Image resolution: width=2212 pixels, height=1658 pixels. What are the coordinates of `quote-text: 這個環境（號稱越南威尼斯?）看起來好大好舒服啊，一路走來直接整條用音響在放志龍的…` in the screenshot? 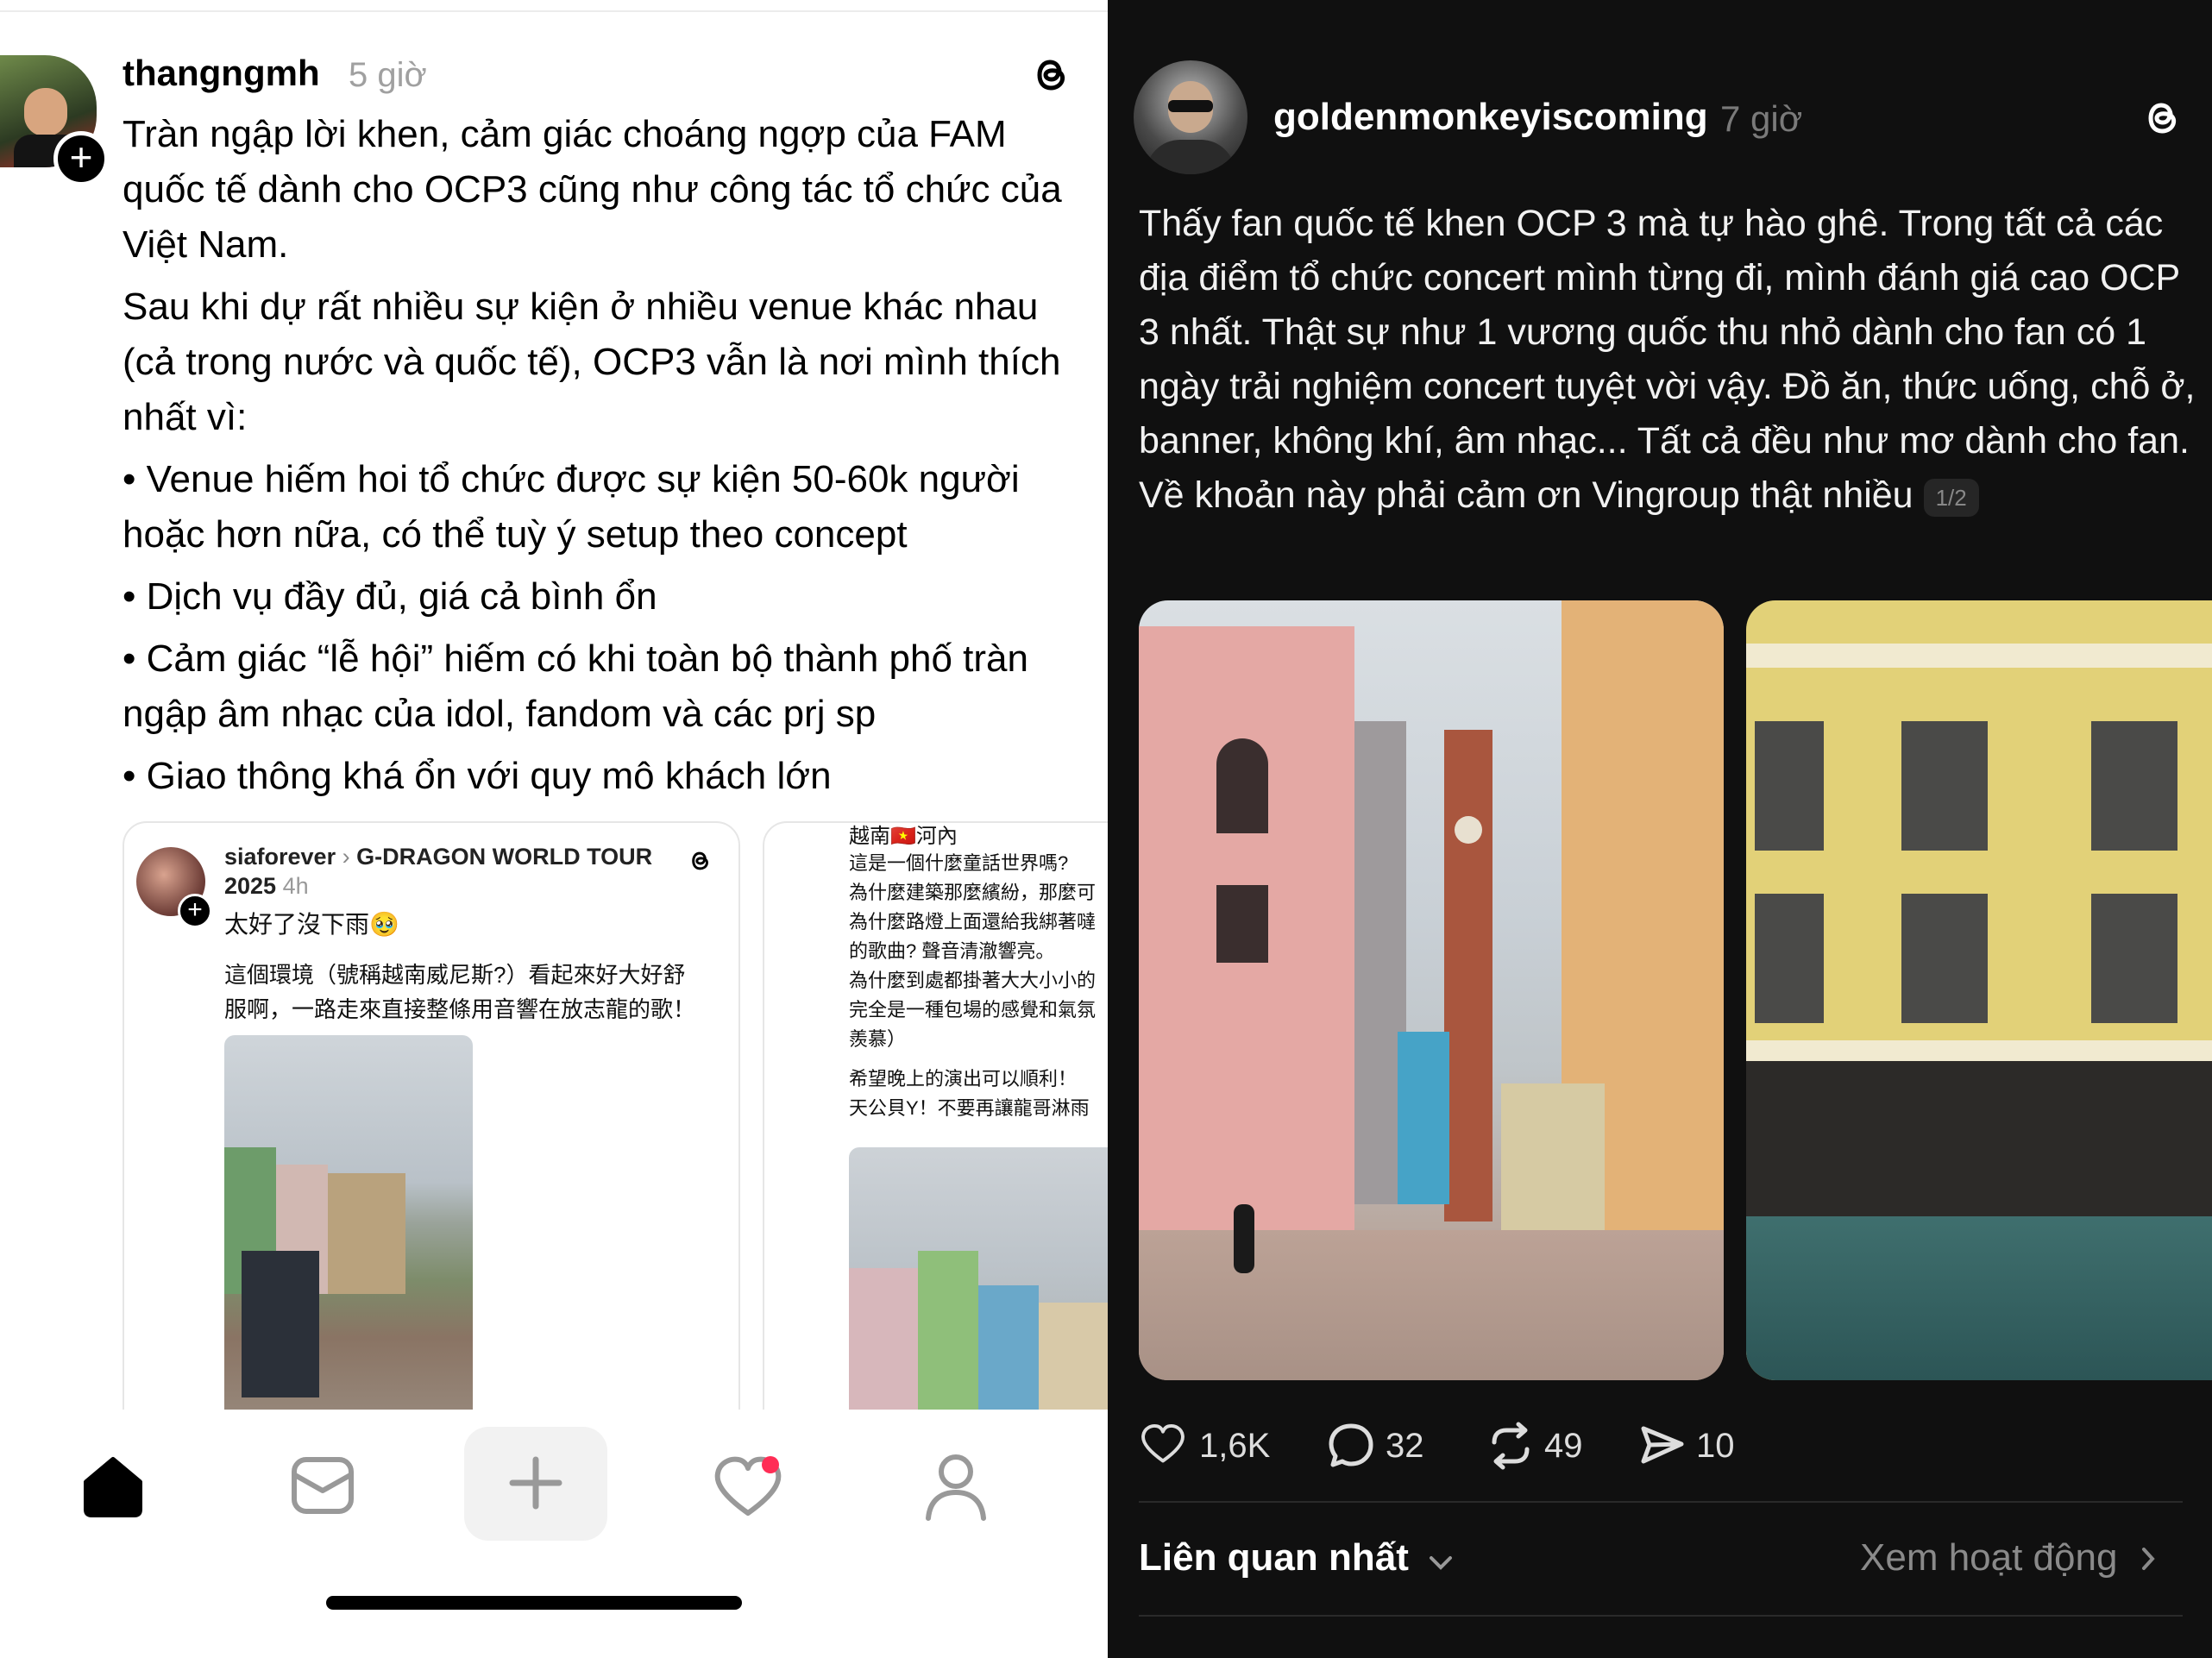 It's located at (460, 992).